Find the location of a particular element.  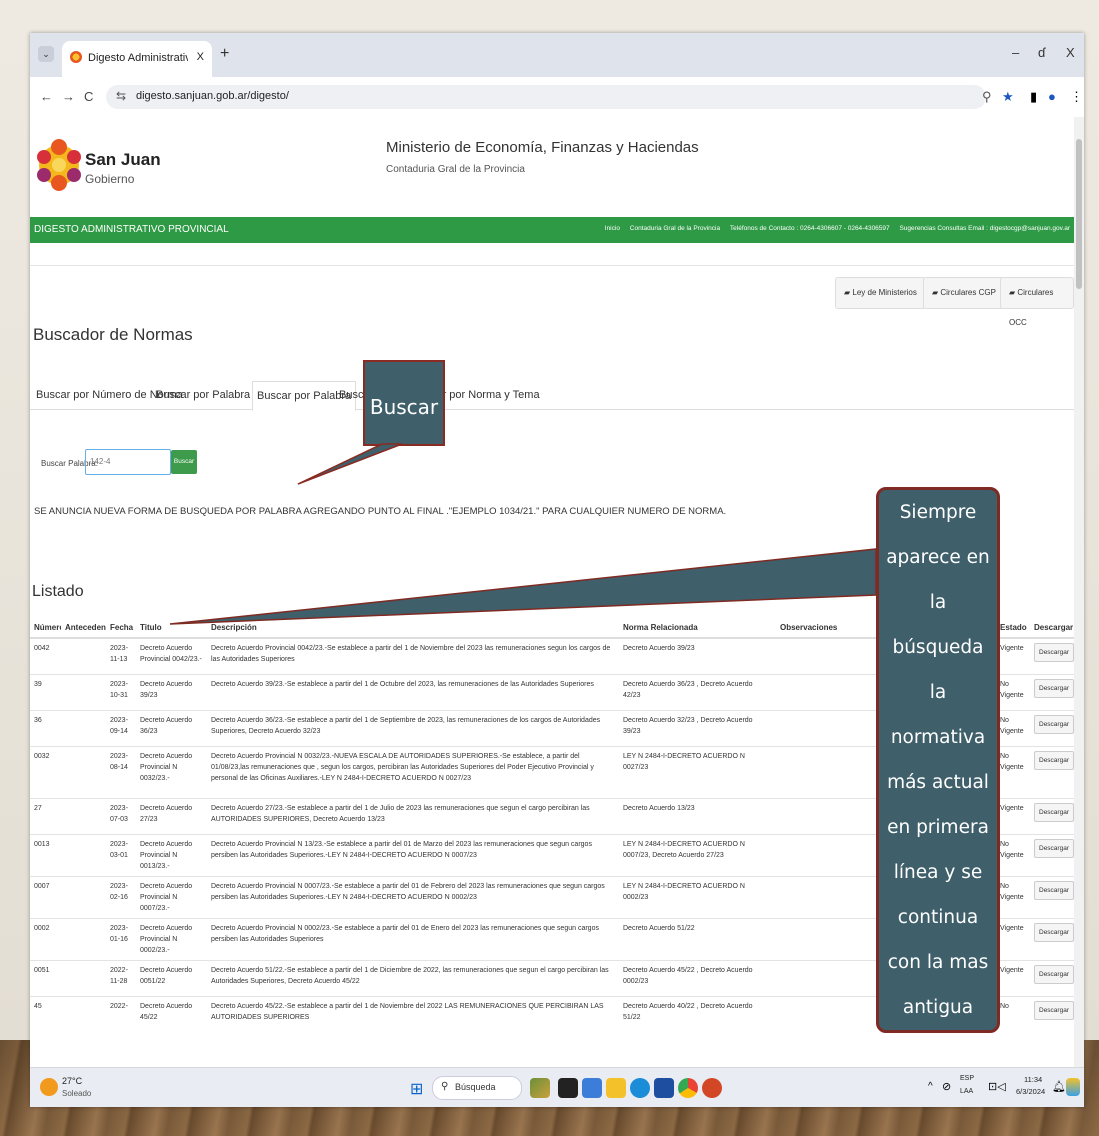

lang-secondary: LAA is located at coordinates (966, 1091).